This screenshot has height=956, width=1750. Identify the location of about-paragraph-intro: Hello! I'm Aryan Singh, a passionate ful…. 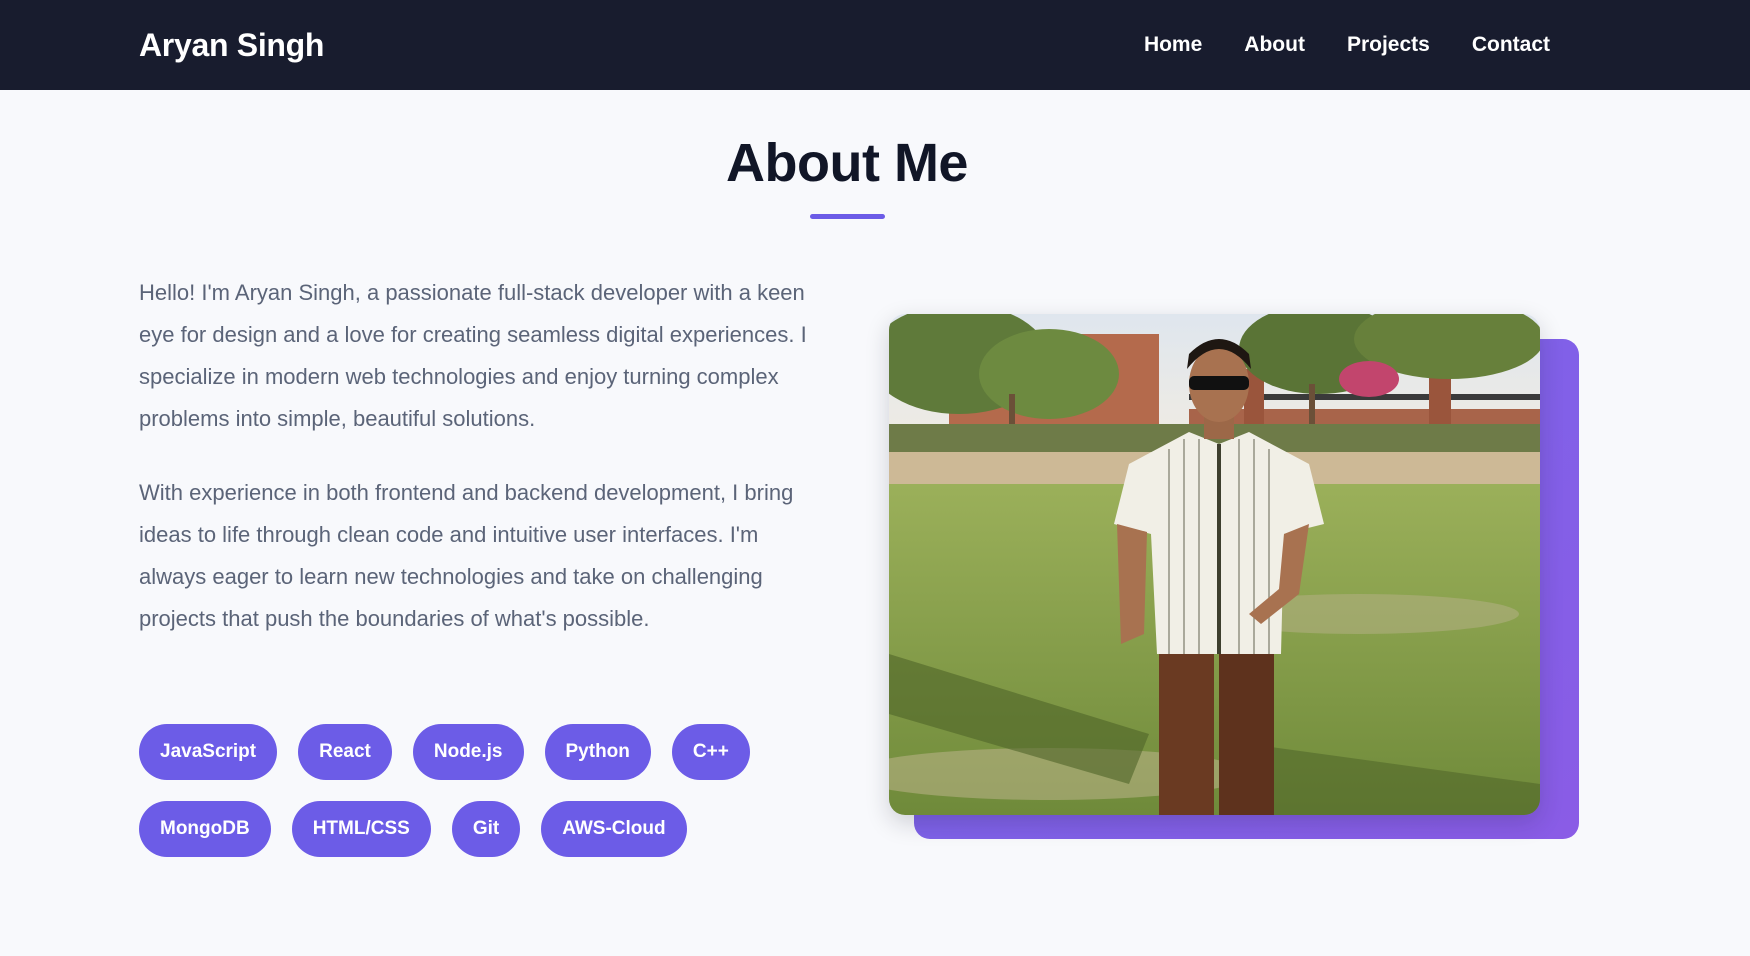
(473, 355).